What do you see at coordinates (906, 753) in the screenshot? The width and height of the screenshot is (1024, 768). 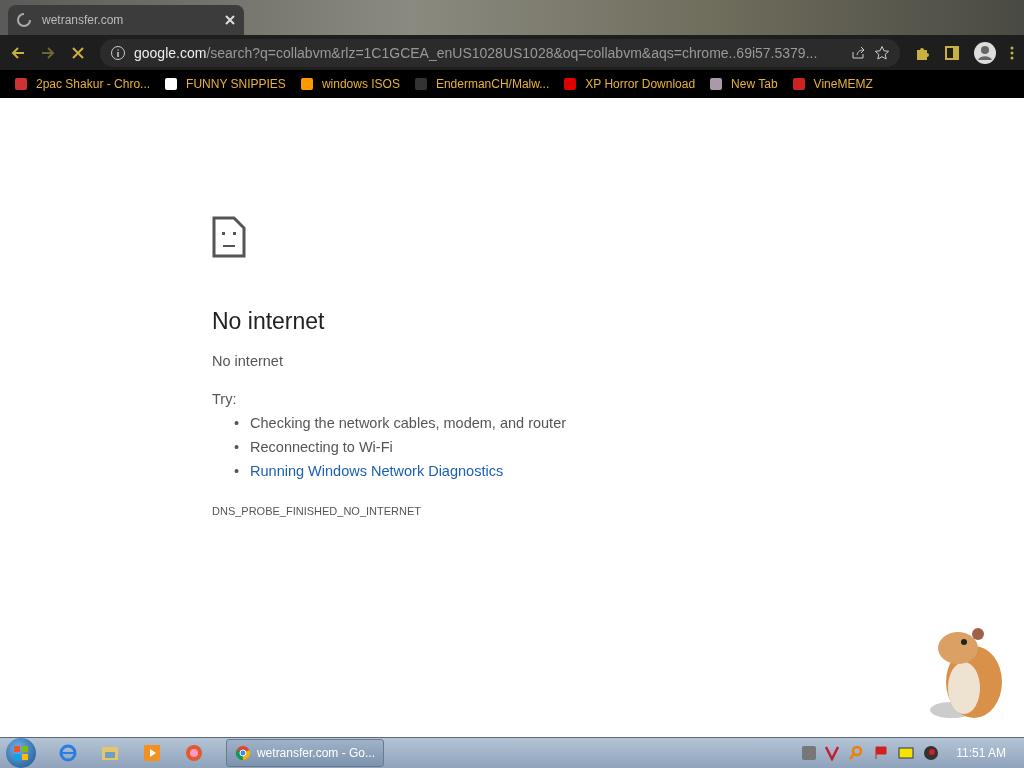 I see `notification-window-icon` at bounding box center [906, 753].